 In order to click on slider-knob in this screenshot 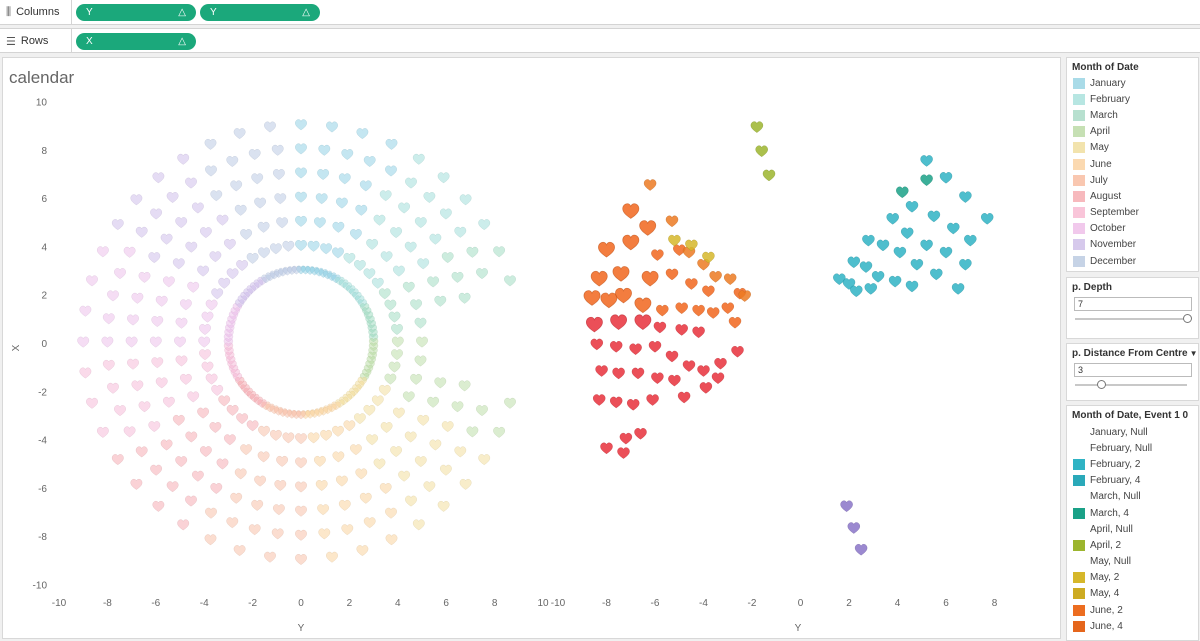, I will do `click(1101, 384)`.